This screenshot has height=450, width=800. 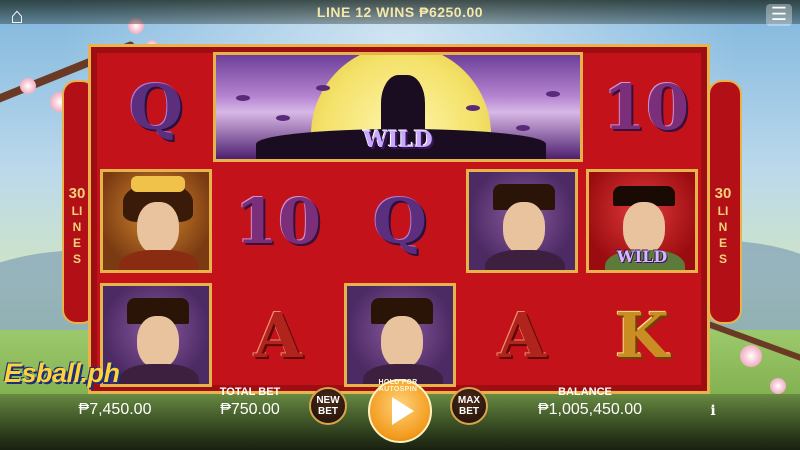 I want to click on balance-label: BALANCE, so click(x=585, y=392).